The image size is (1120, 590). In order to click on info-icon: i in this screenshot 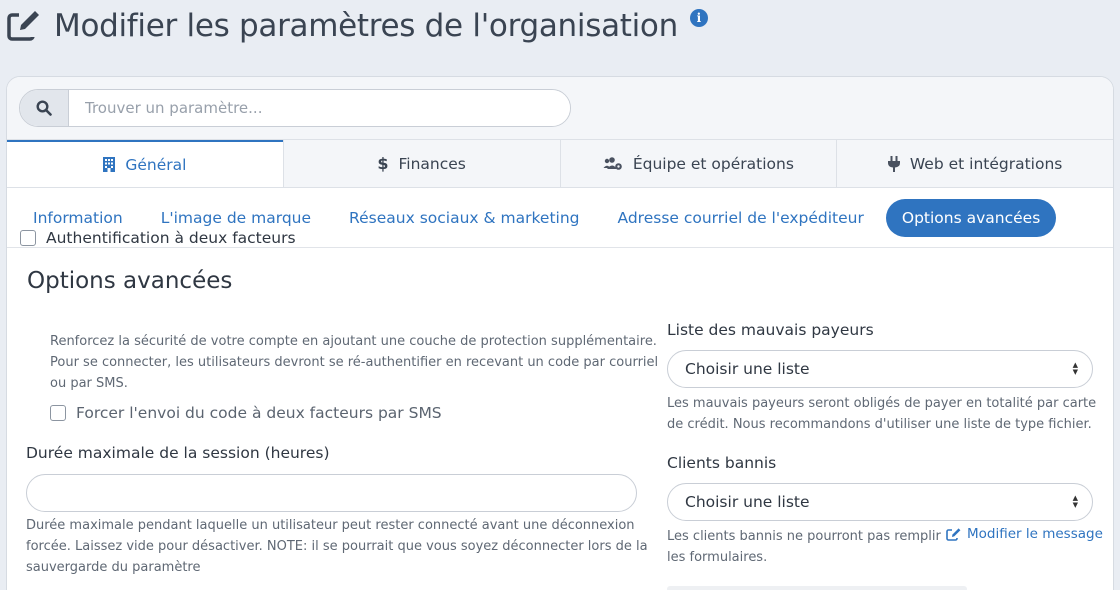, I will do `click(698, 18)`.